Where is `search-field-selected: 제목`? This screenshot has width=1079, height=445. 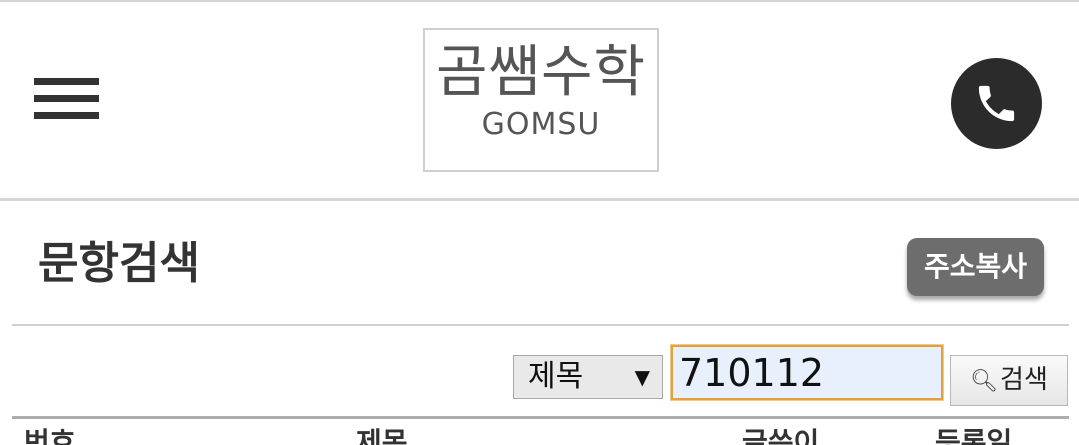 search-field-selected: 제목 is located at coordinates (556, 376).